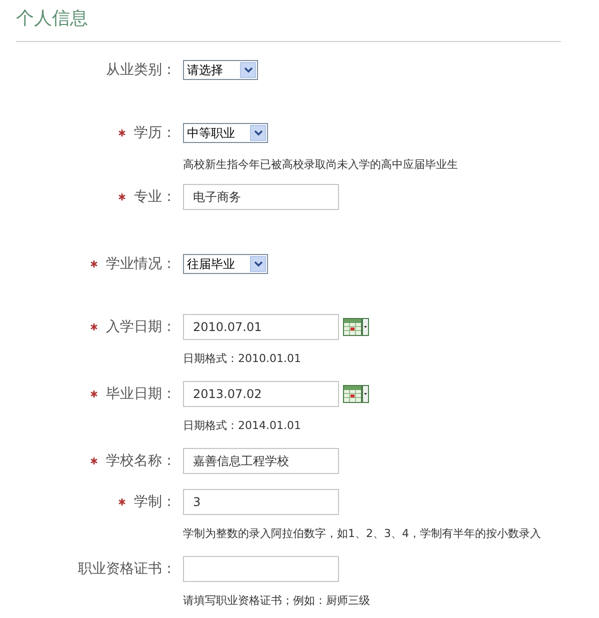  Describe the element at coordinates (242, 358) in the screenshot. I see `hint-text: 日期格式：2010.01.01` at that location.